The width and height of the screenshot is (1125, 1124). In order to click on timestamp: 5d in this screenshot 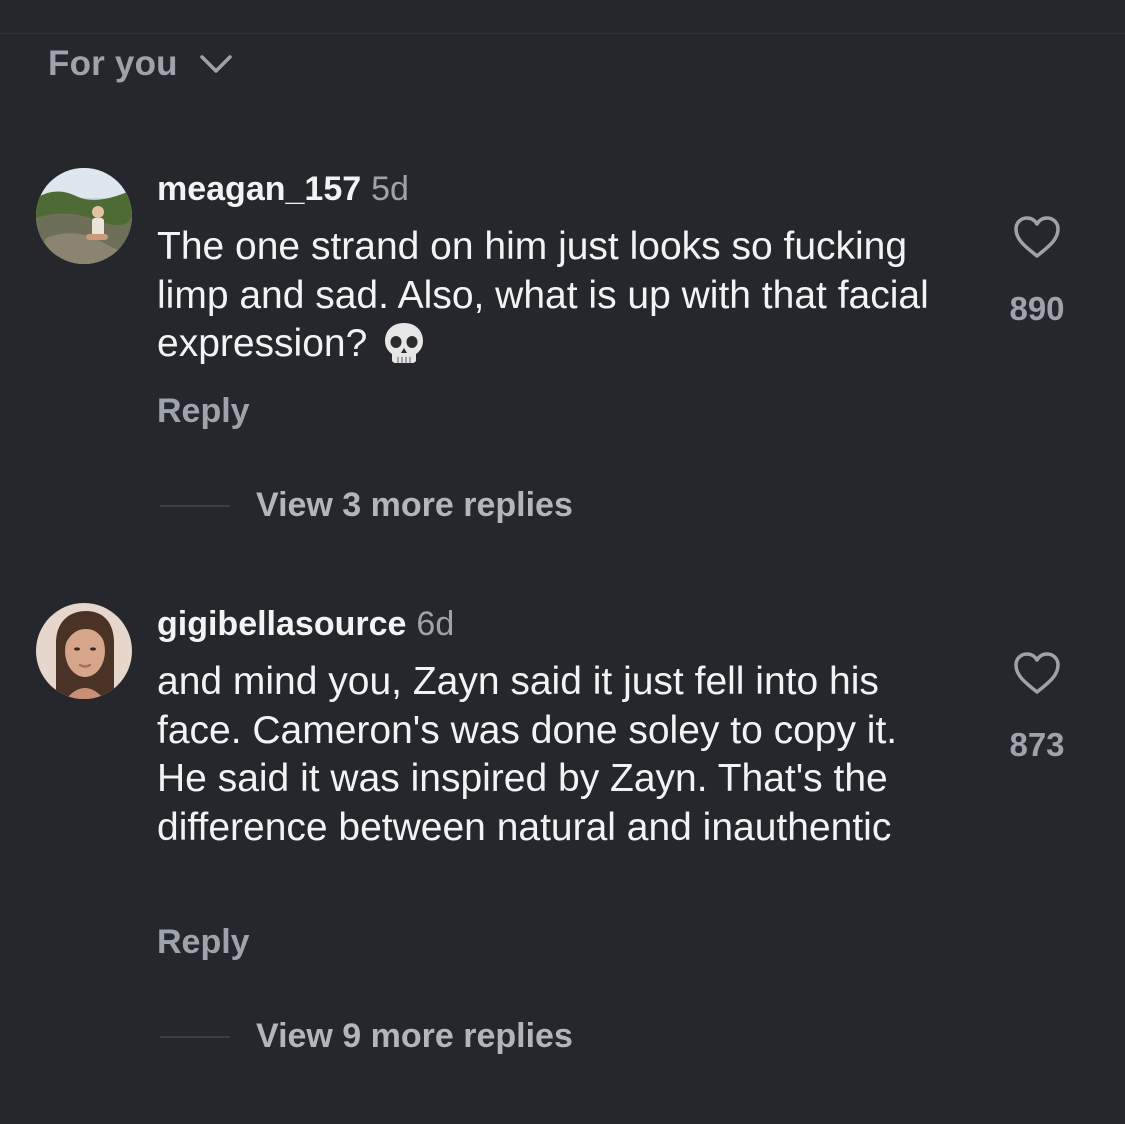, I will do `click(390, 189)`.